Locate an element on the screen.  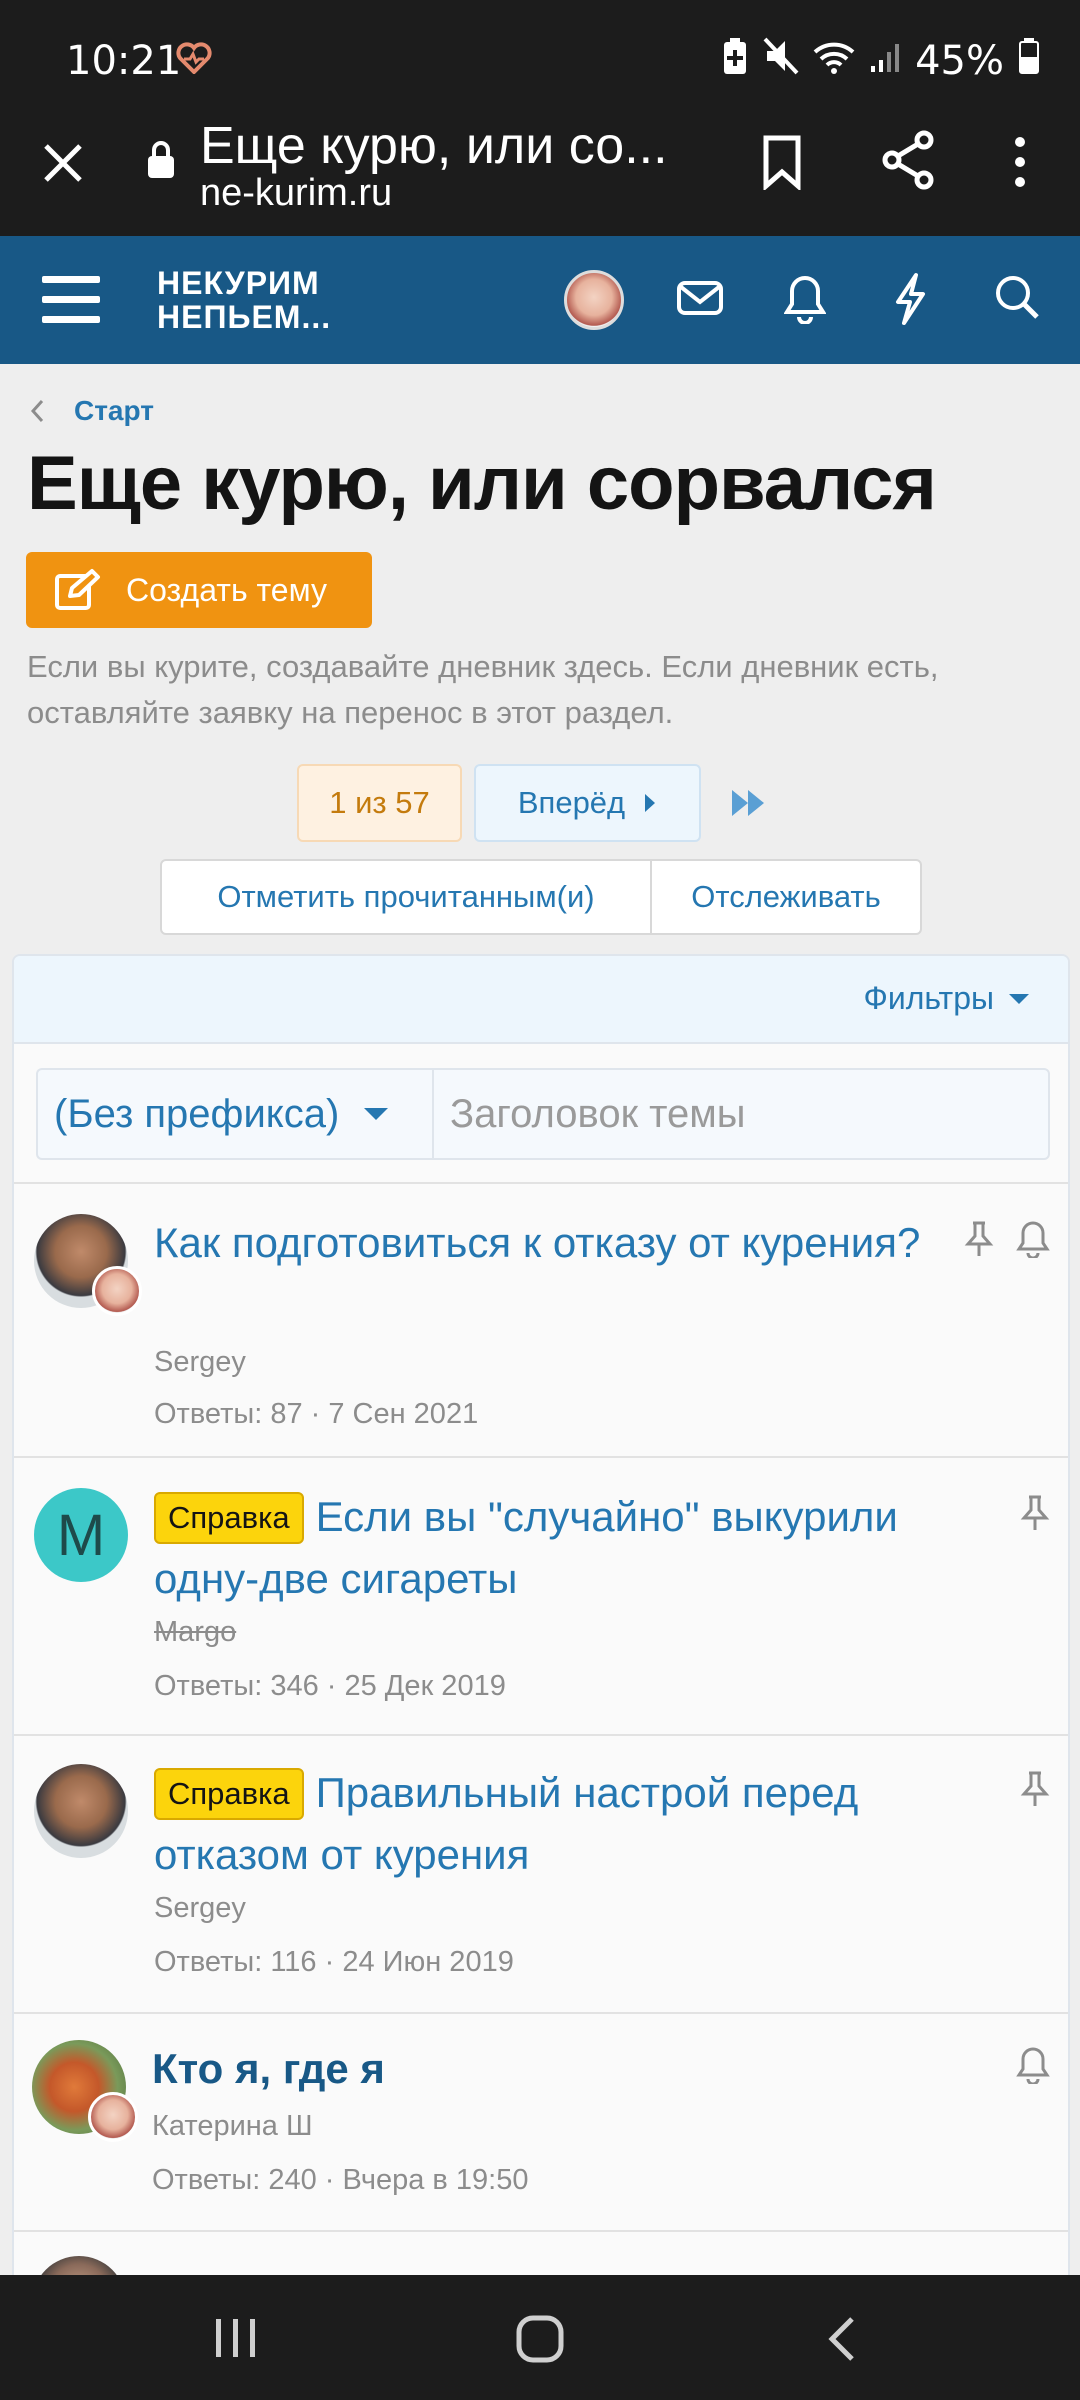
thread-meta: Ответы: 116 · 24 Июн 2019 is located at coordinates (334, 1962).